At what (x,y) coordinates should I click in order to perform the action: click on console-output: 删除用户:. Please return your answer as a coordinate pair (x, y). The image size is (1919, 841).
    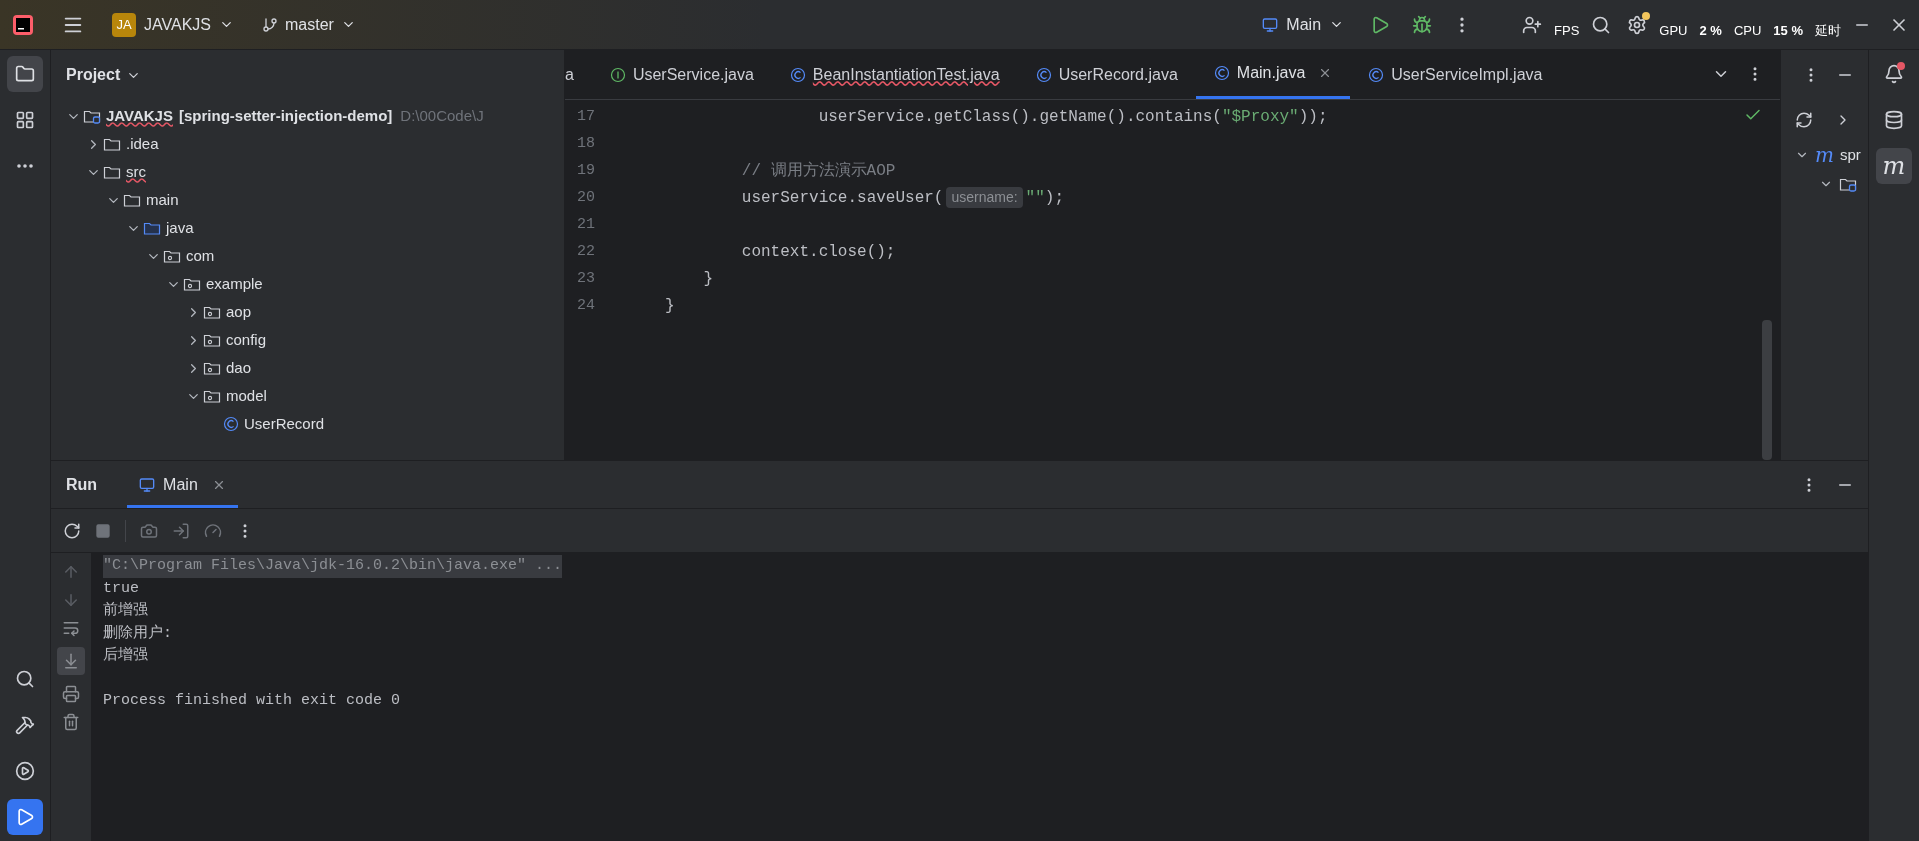
    Looking at the image, I should click on (137, 633).